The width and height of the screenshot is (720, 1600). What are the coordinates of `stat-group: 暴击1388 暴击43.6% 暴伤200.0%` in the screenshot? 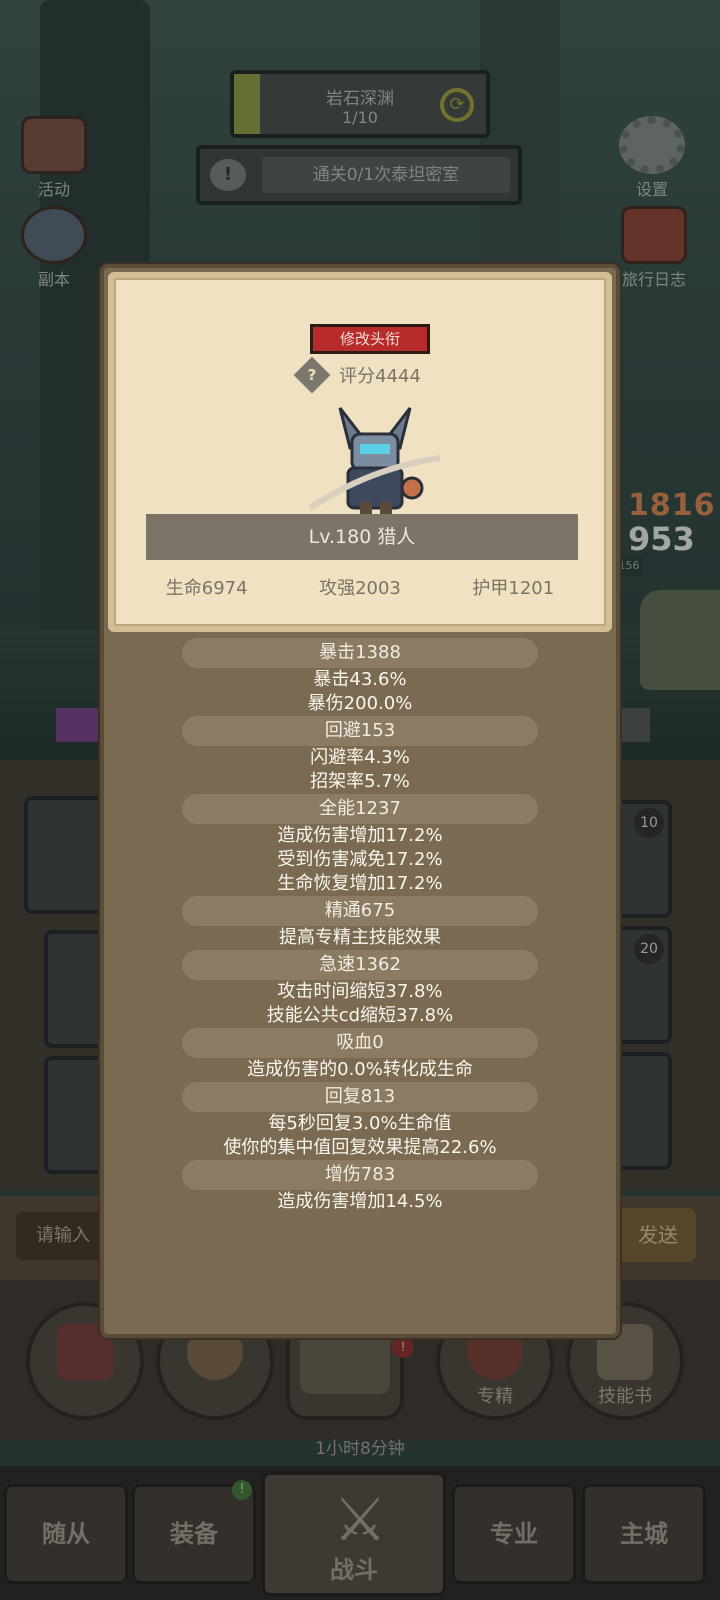 It's located at (360, 677).